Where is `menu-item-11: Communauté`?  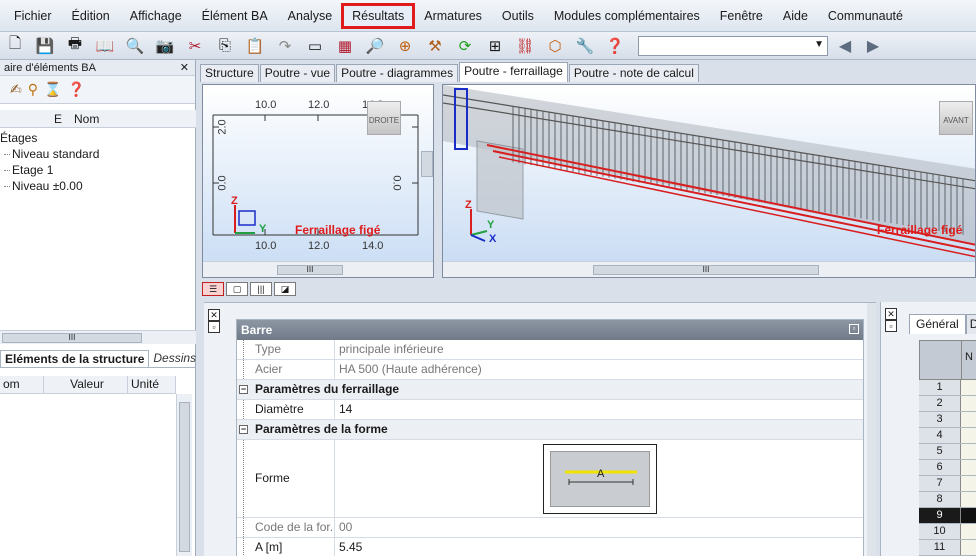 menu-item-11: Communauté is located at coordinates (865, 16).